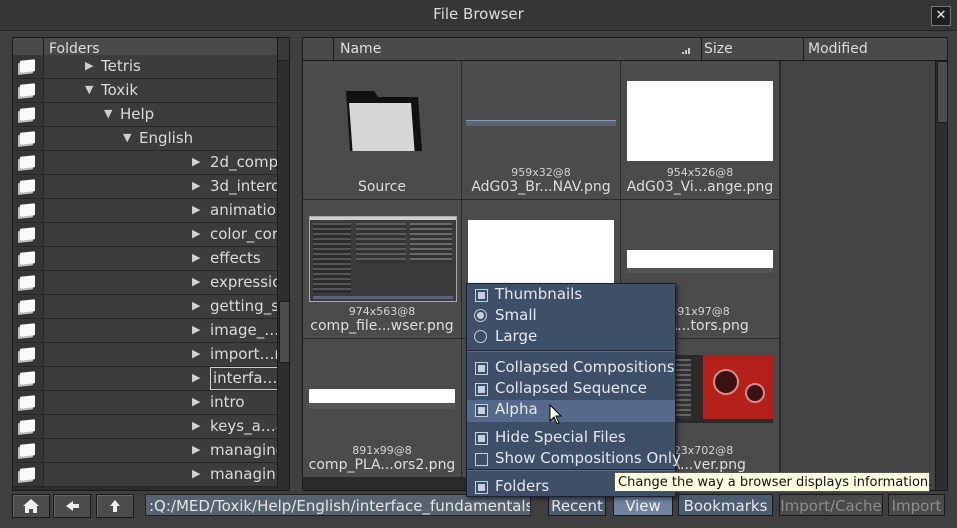 The height and width of the screenshot is (528, 957). What do you see at coordinates (145, 403) in the screenshot?
I see `folder-row: ▶ intro` at bounding box center [145, 403].